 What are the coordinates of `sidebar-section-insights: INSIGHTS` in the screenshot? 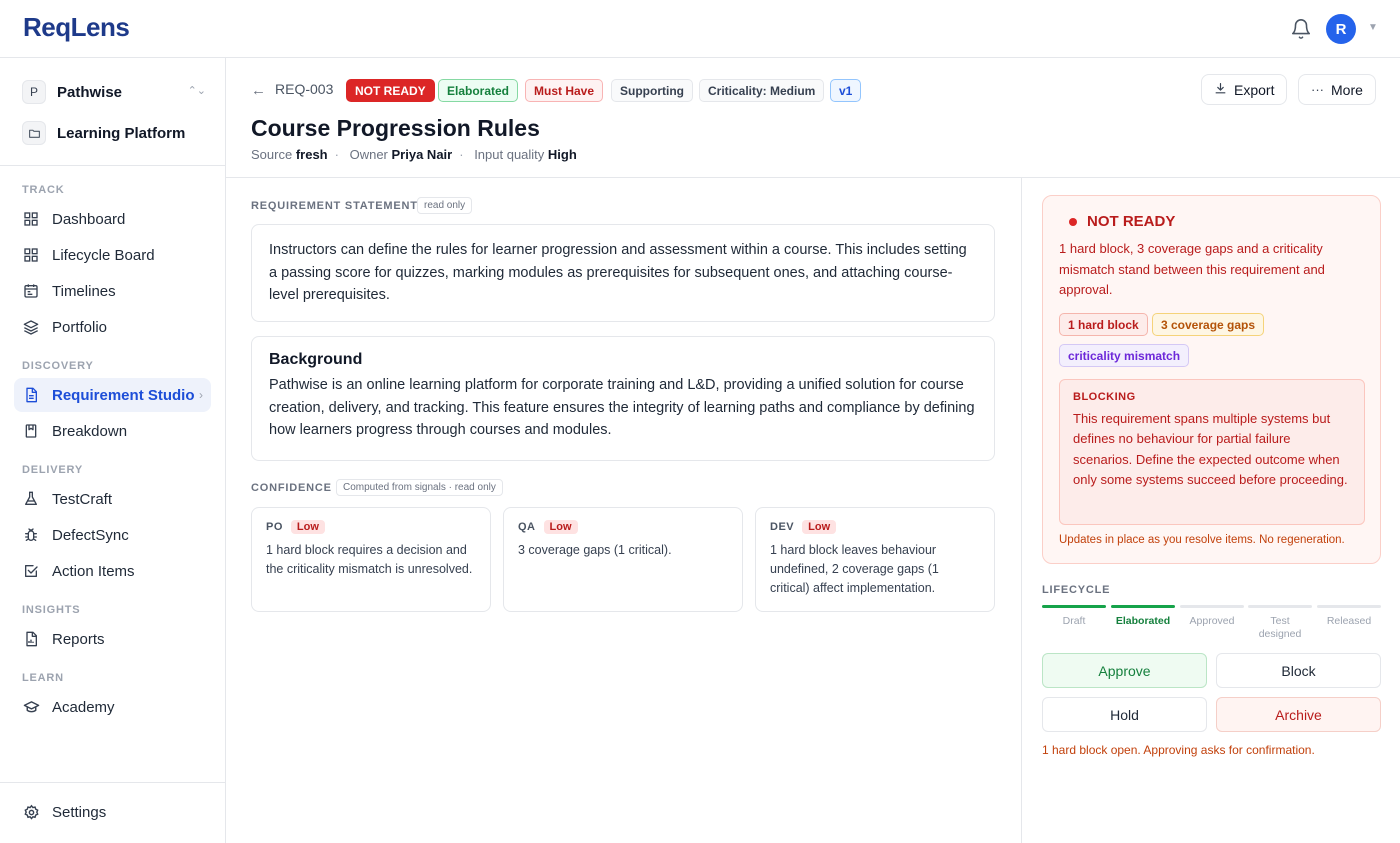 It's located at (51, 610).